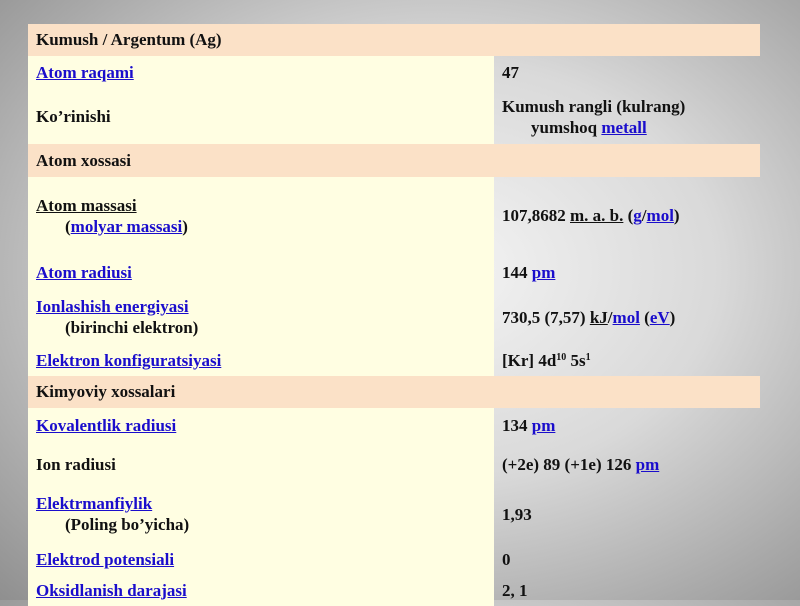 This screenshot has height=606, width=800. What do you see at coordinates (517, 425) in the screenshot?
I see `covalent-radius-value: 134` at bounding box center [517, 425].